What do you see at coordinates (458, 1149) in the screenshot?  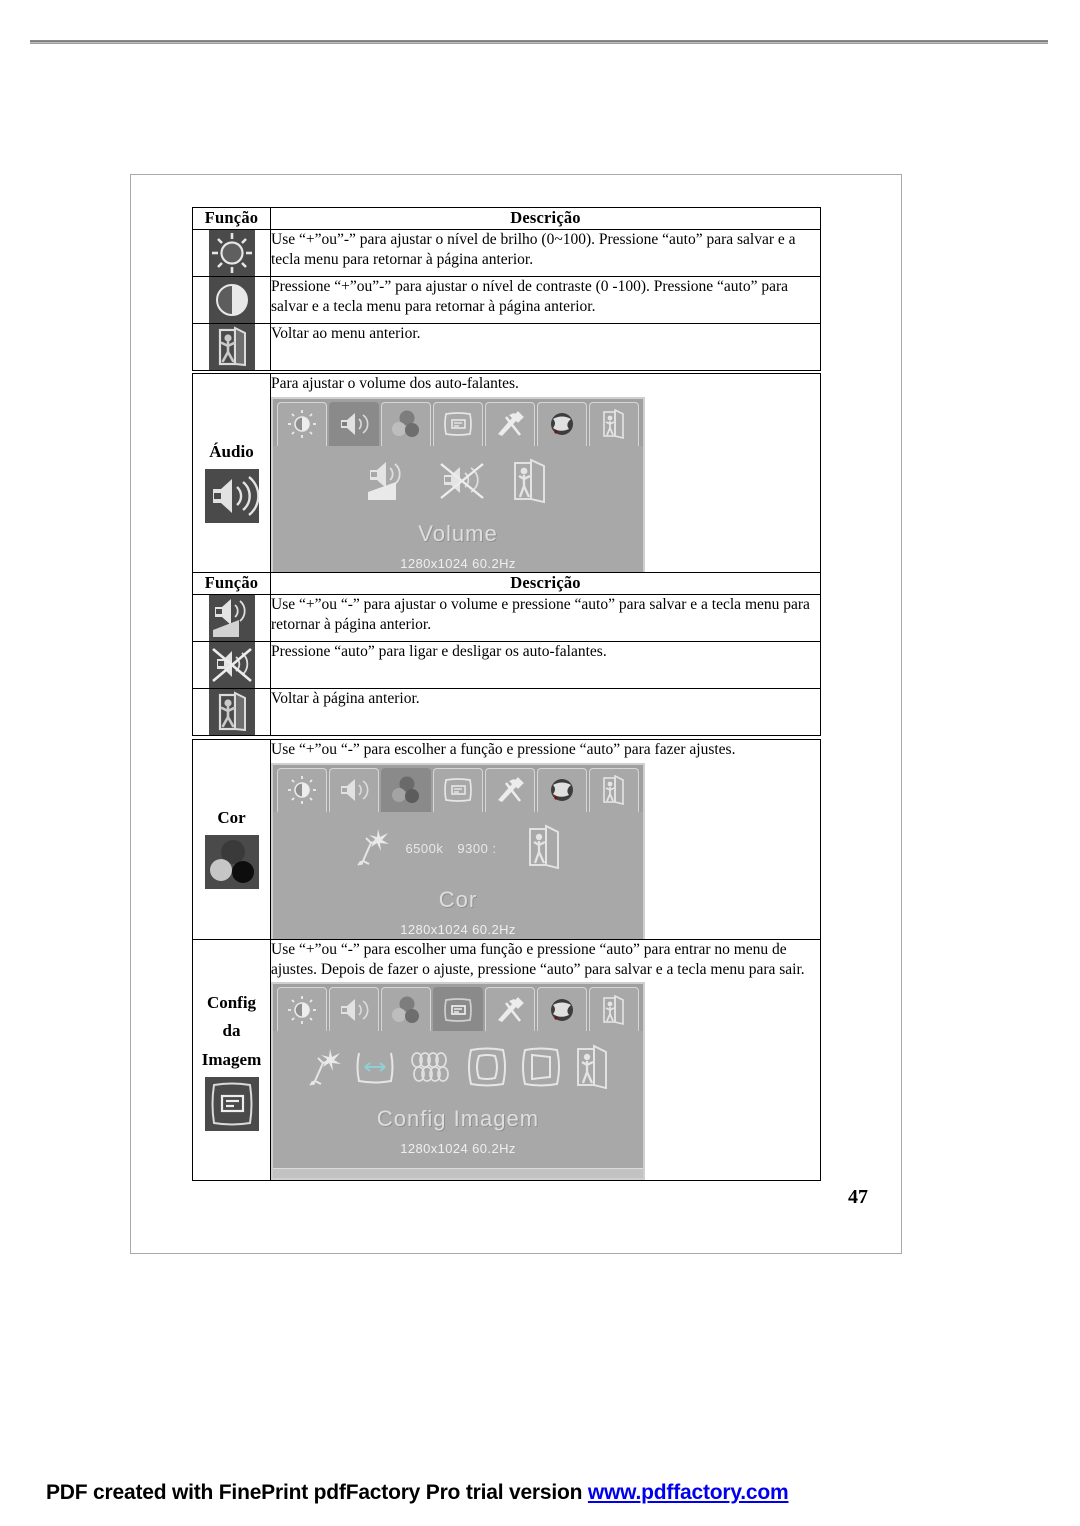 I see `image-config-osd-resolution: 1280x1024 60.2Hz` at bounding box center [458, 1149].